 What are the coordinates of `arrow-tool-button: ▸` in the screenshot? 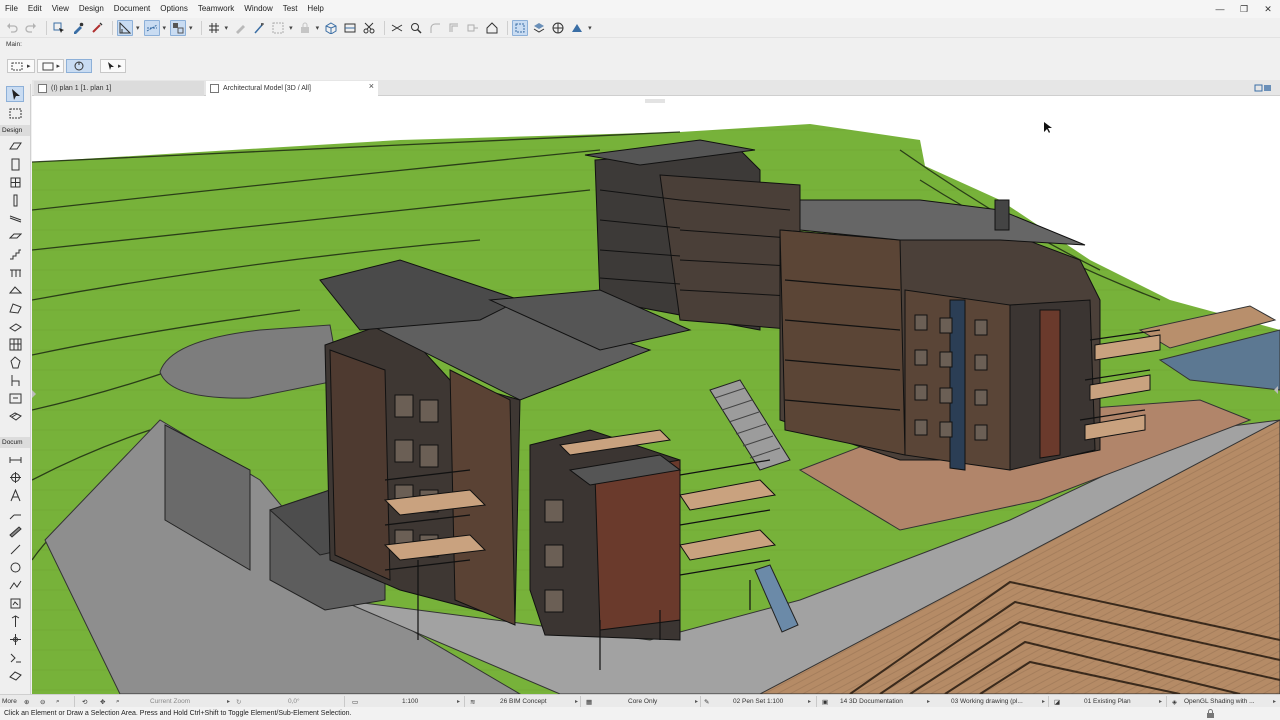 It's located at (113, 66).